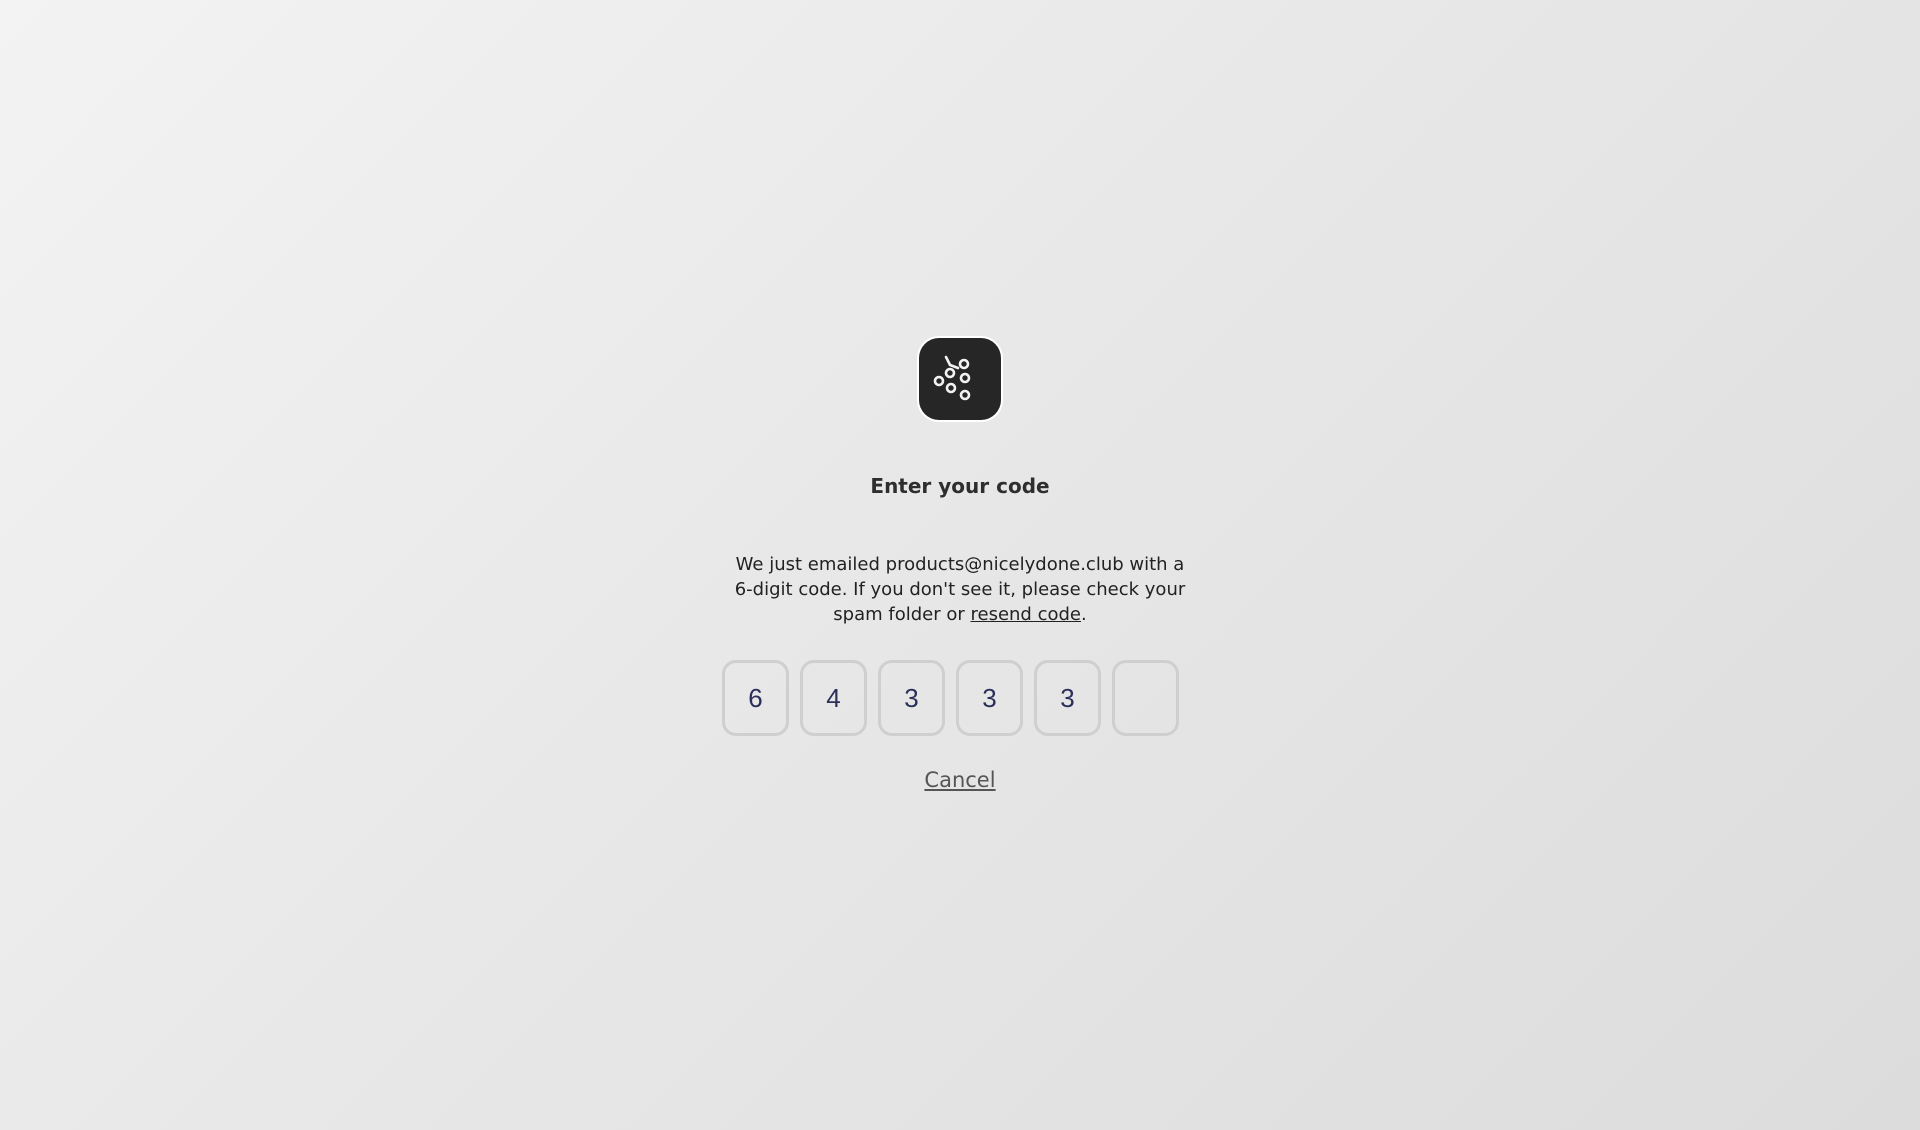 The height and width of the screenshot is (1130, 1920). I want to click on page-title: Enter your code, so click(960, 486).